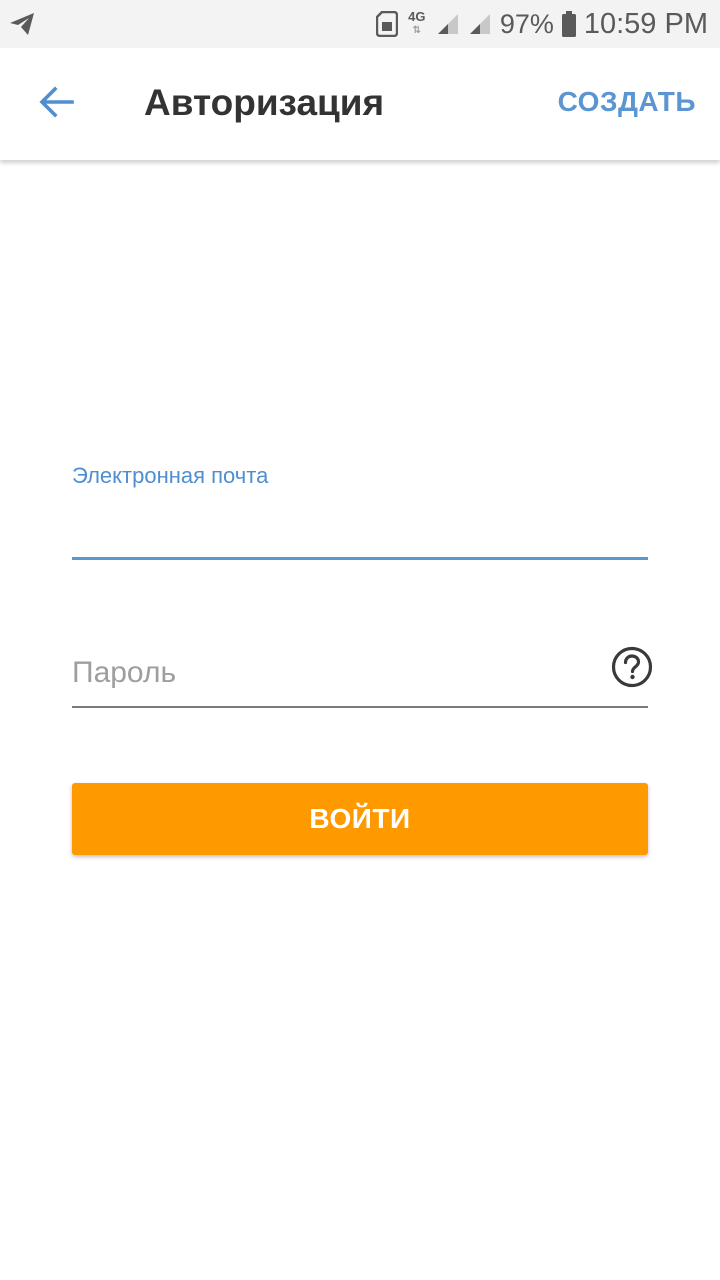 This screenshot has height=1280, width=720. What do you see at coordinates (568, 24) in the screenshot?
I see `battery-icon` at bounding box center [568, 24].